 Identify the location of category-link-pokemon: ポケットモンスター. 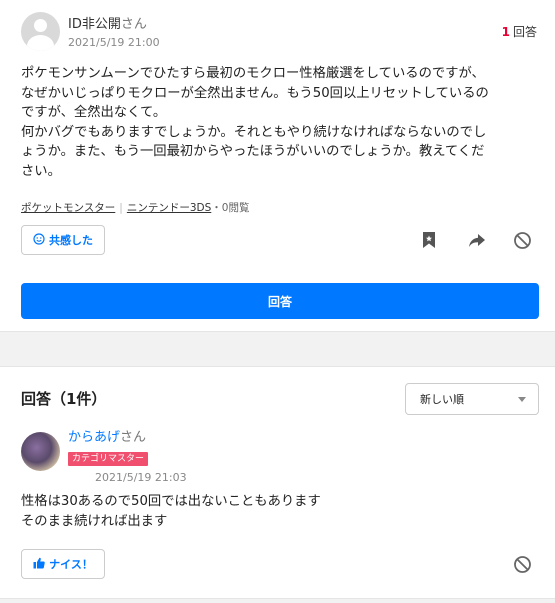
(68, 208).